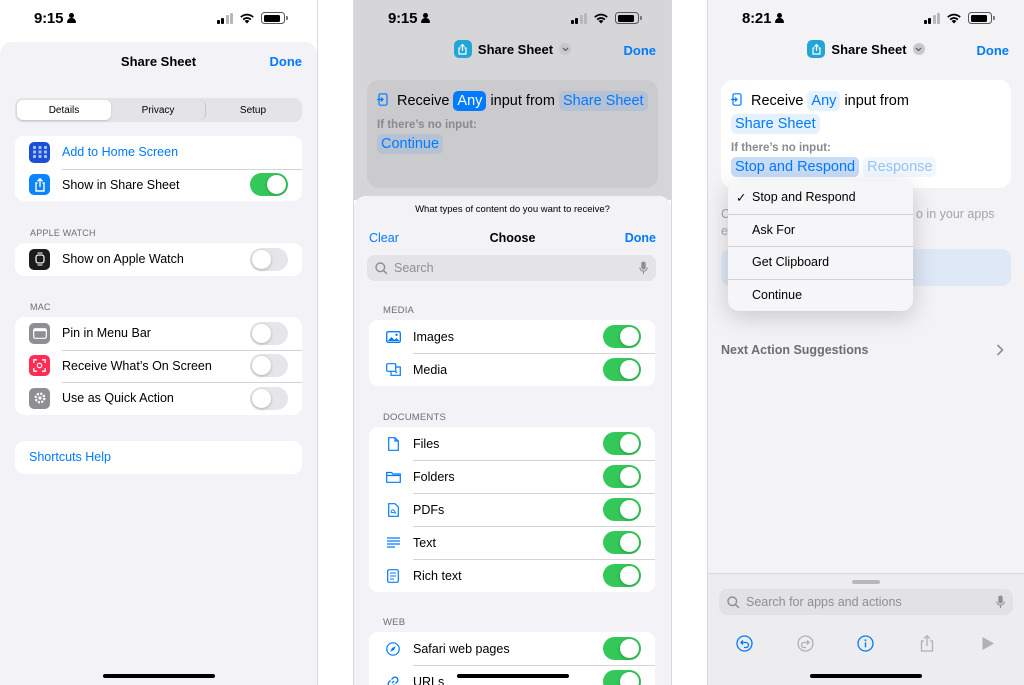 This screenshot has width=1024, height=685. What do you see at coordinates (622, 476) in the screenshot?
I see `folders-toggle` at bounding box center [622, 476].